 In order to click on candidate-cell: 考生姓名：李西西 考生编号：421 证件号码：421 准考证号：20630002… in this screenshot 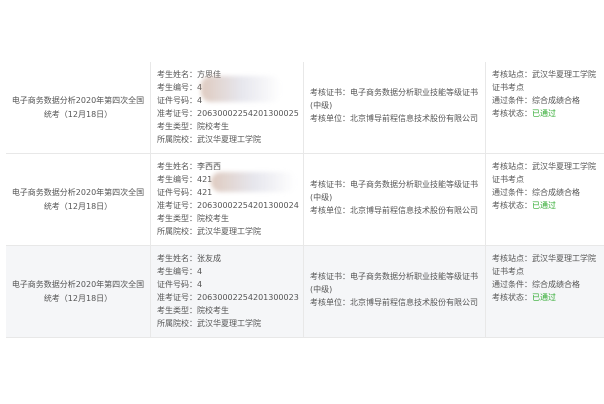, I will do `click(227, 199)`.